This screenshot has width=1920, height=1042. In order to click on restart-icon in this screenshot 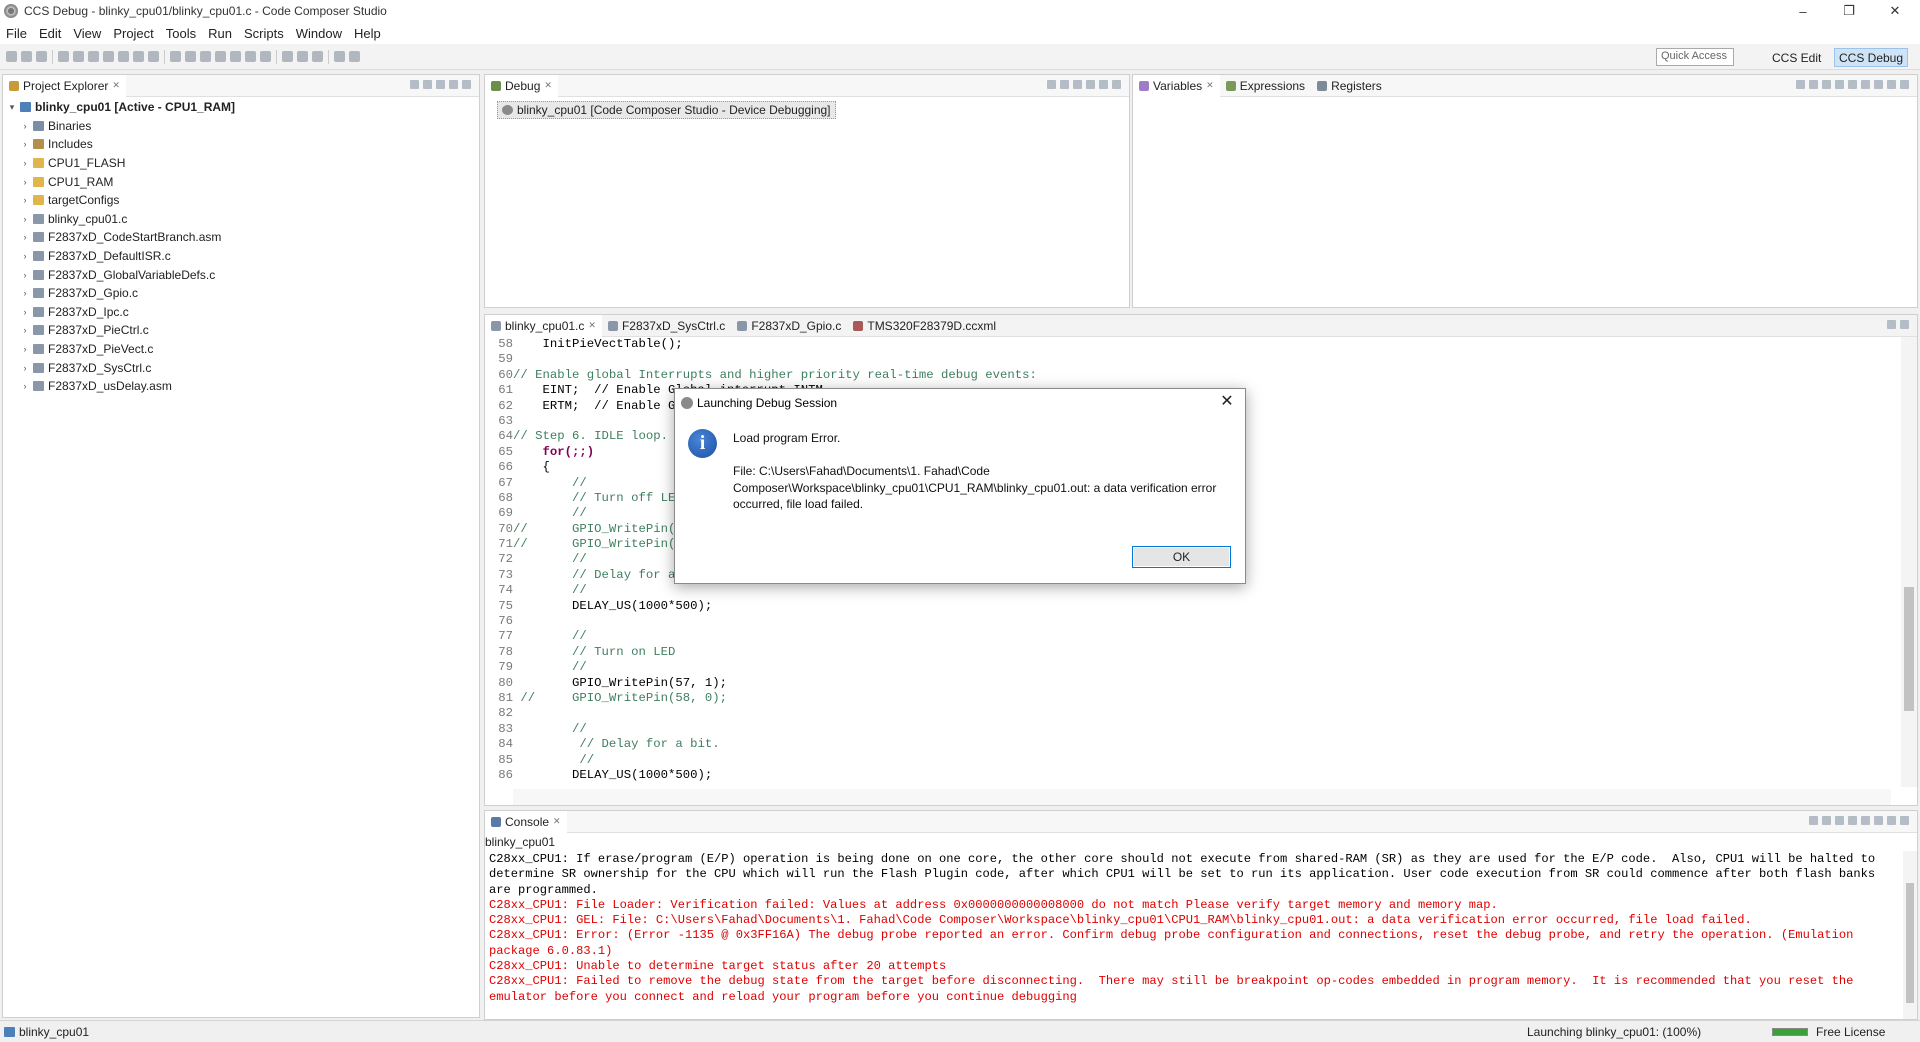, I will do `click(220, 56)`.